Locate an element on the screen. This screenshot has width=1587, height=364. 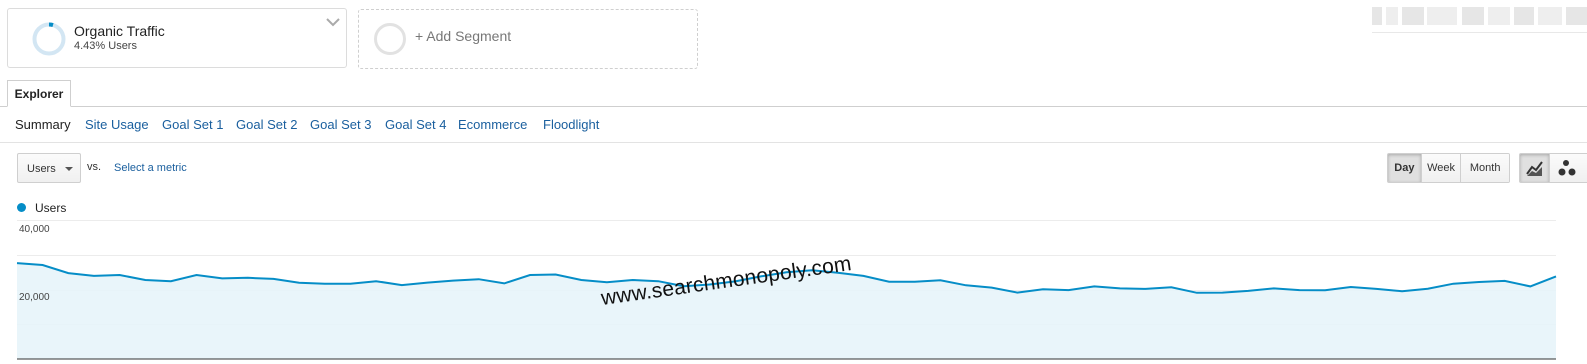
y-tick-label-20000: 20,000 is located at coordinates (34, 297).